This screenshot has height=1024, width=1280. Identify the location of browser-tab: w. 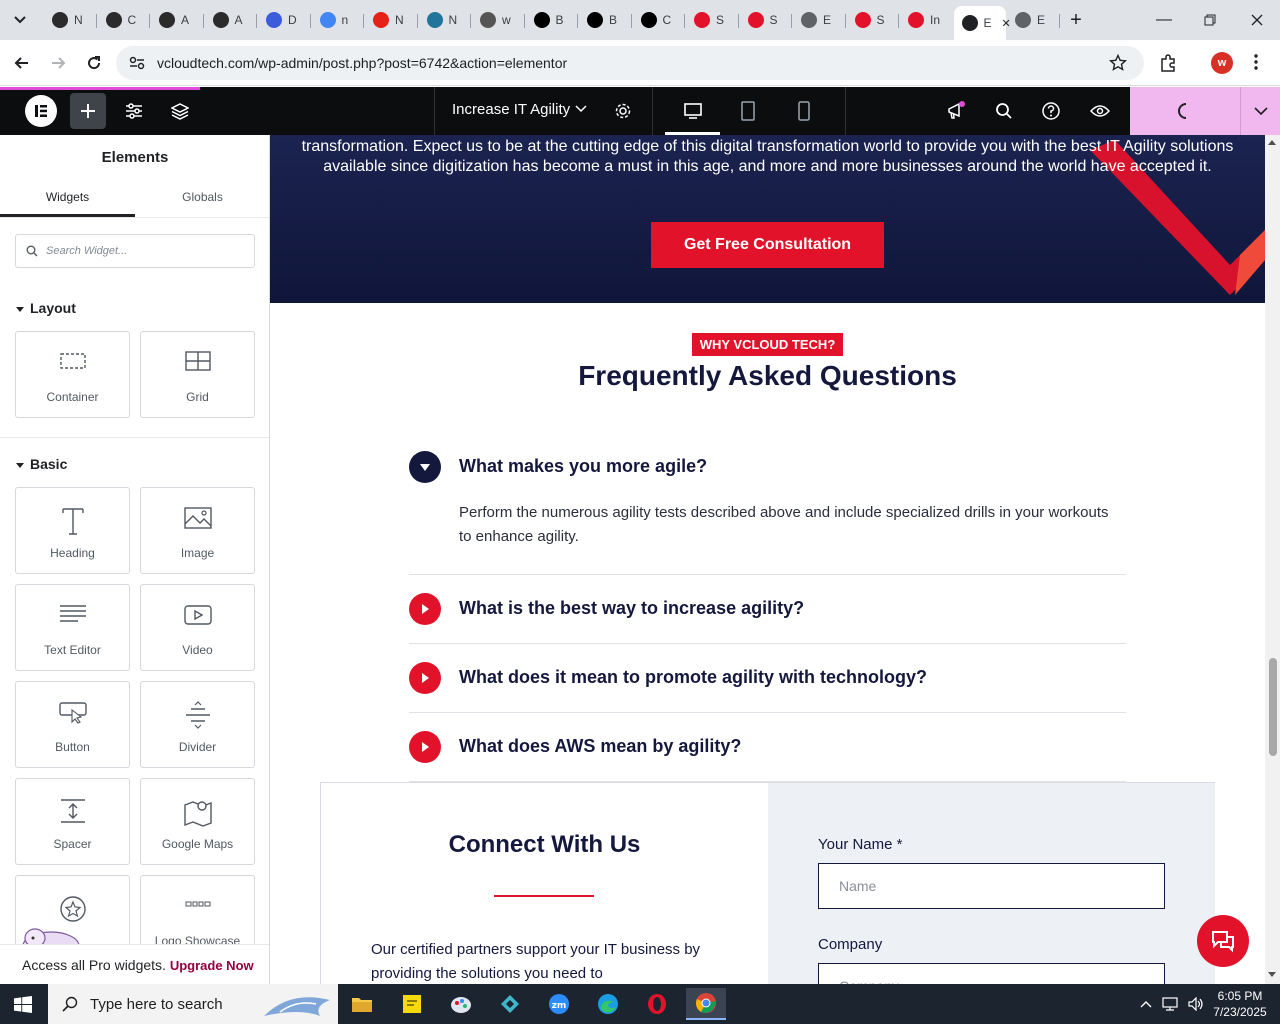
(498, 20).